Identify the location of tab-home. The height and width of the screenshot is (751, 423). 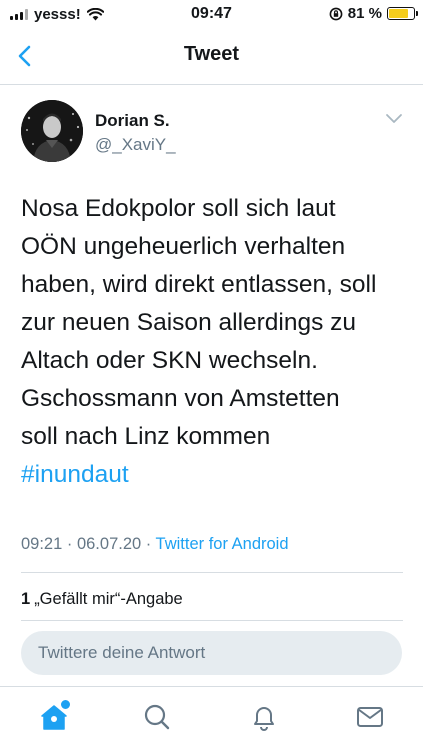
(54, 716).